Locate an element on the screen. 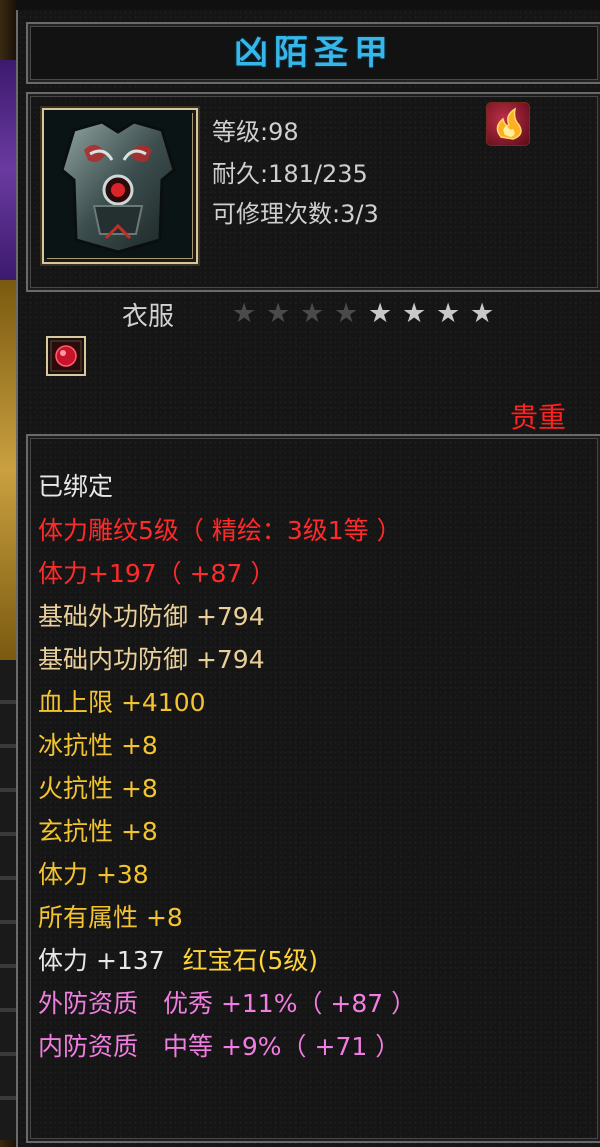 Image resolution: width=600 pixels, height=1147 pixels. armor-icon is located at coordinates (118, 184).